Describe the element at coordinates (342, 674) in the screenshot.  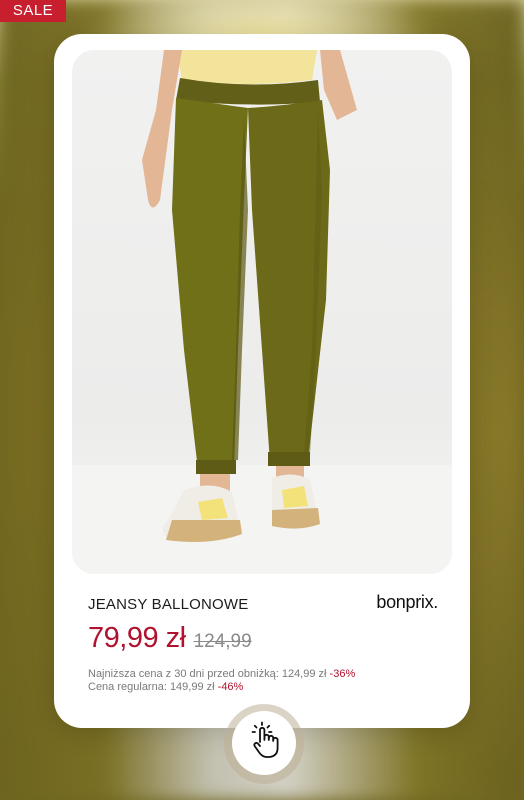
I see `lowest-price-discount: -36%` at that location.